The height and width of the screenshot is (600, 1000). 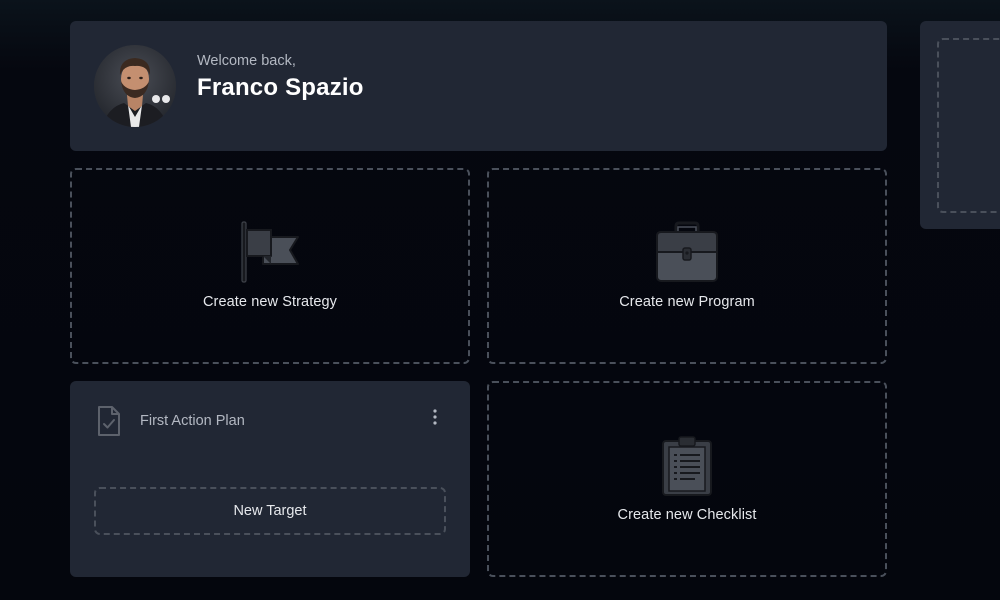 What do you see at coordinates (270, 252) in the screenshot?
I see `flag-icon` at bounding box center [270, 252].